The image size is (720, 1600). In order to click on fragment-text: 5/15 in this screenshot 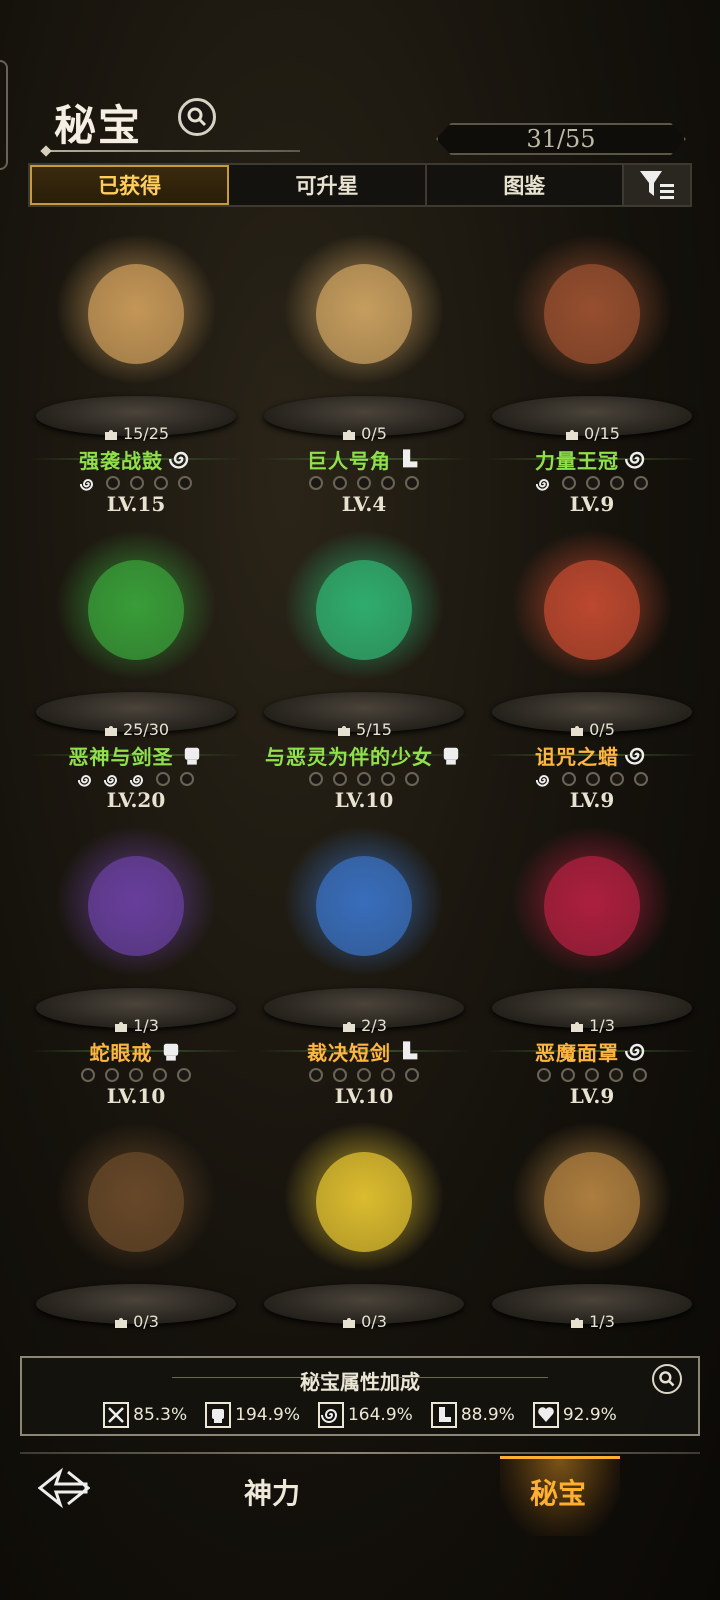, I will do `click(374, 729)`.